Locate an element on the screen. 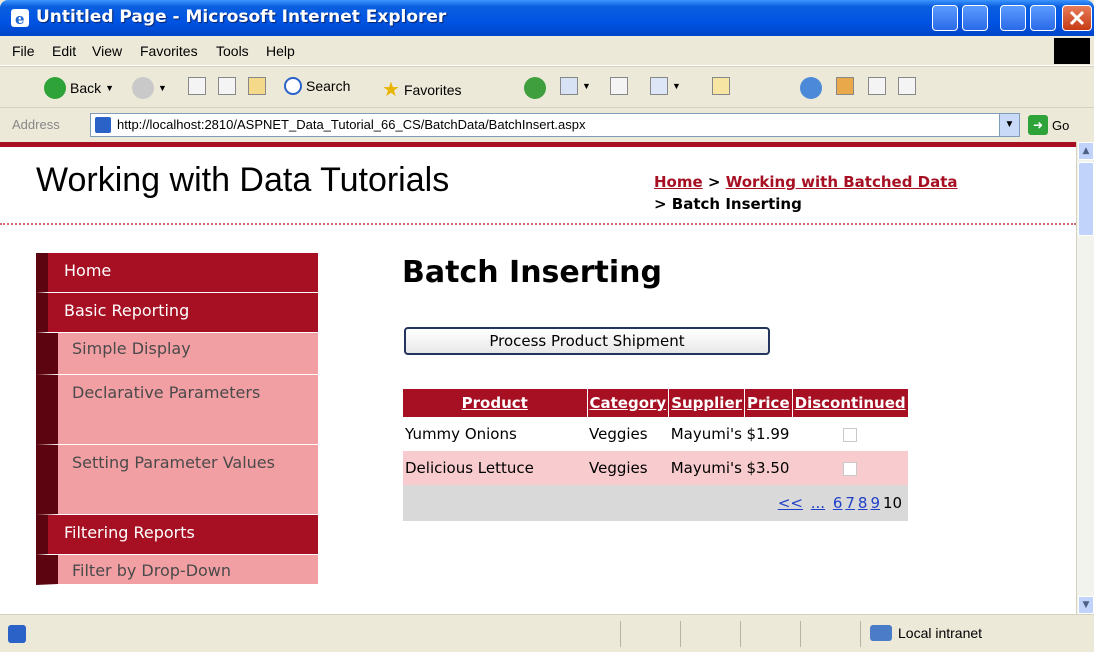 This screenshot has width=1094, height=652. svg-text: e is located at coordinates (20, 19).